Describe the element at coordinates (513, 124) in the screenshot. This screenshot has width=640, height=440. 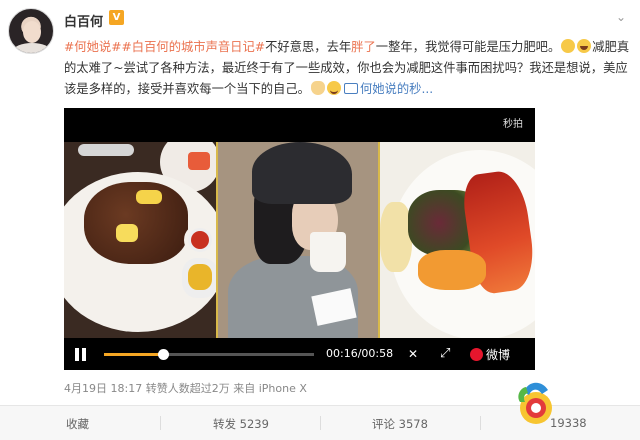
I see `video-watermark: 秒拍` at that location.